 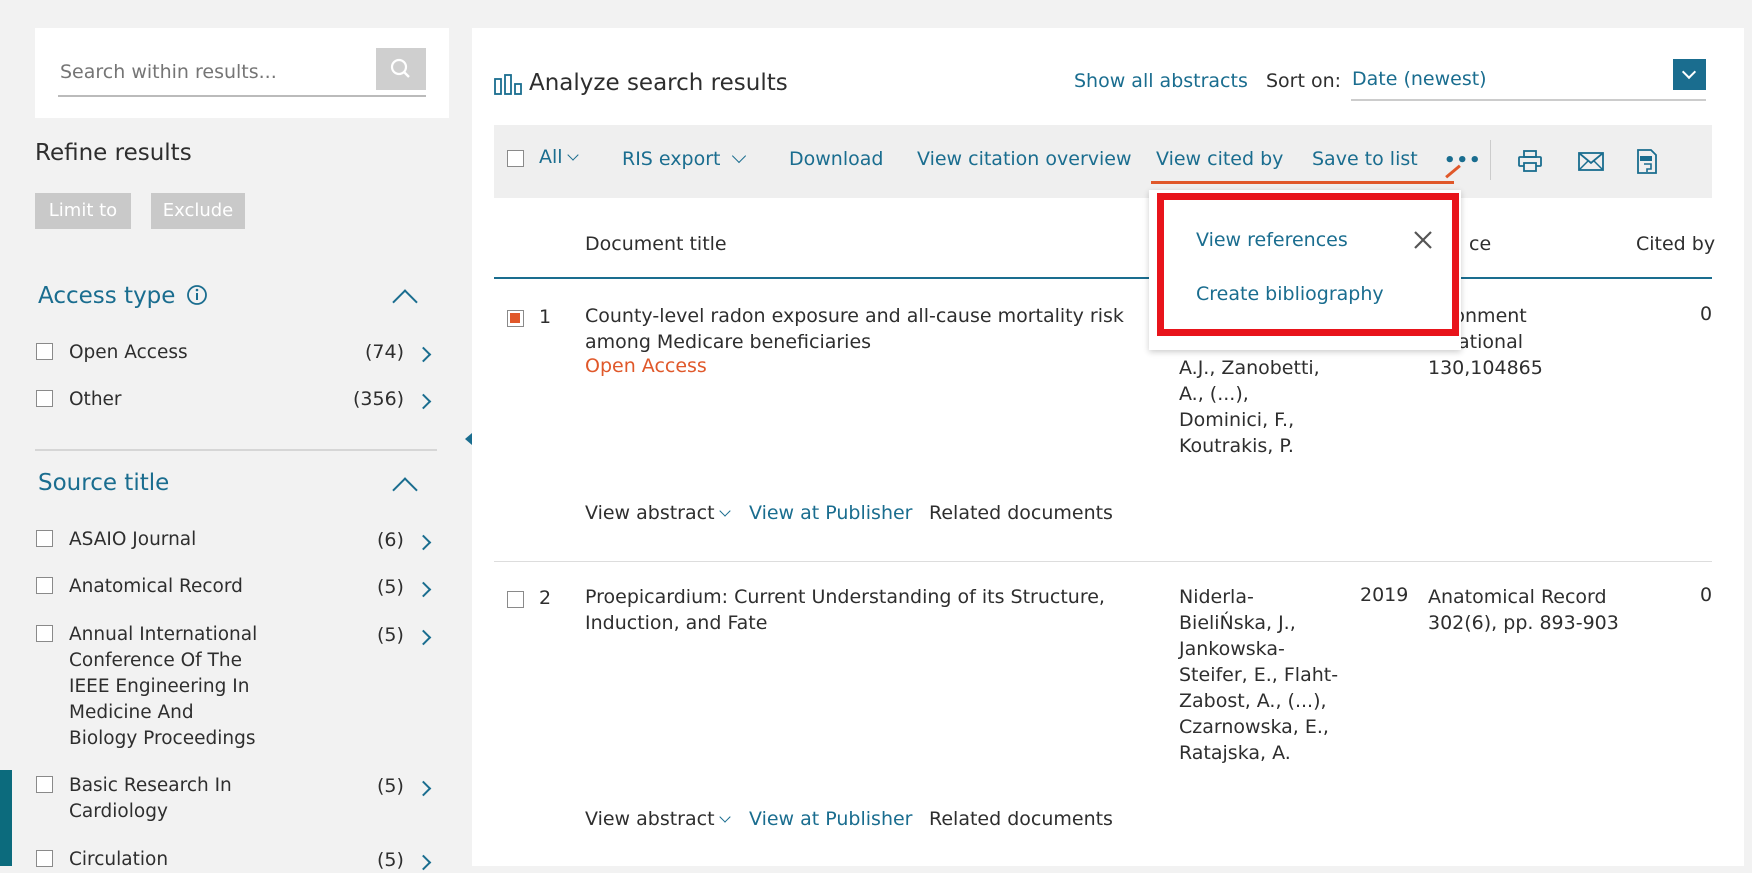 What do you see at coordinates (1258, 727) in the screenshot?
I see `author-line: Czarnowska, E.,` at bounding box center [1258, 727].